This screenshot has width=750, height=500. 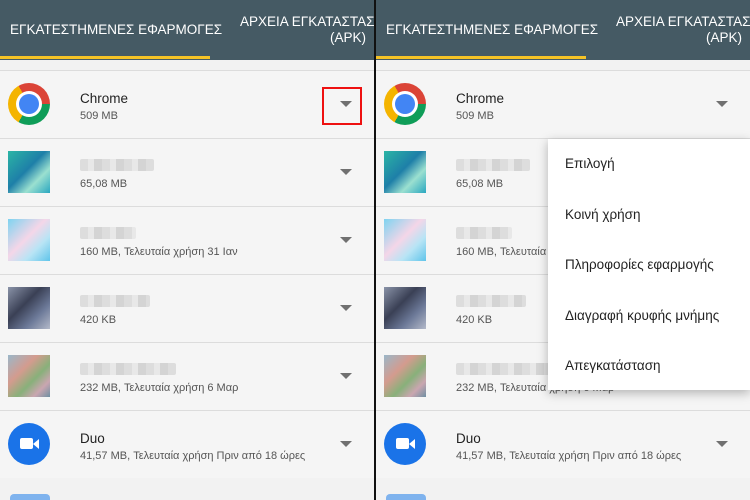 I want to click on app-details: 232 MB, Τελευταία χρήση 6 Μαρ, so click(x=159, y=388).